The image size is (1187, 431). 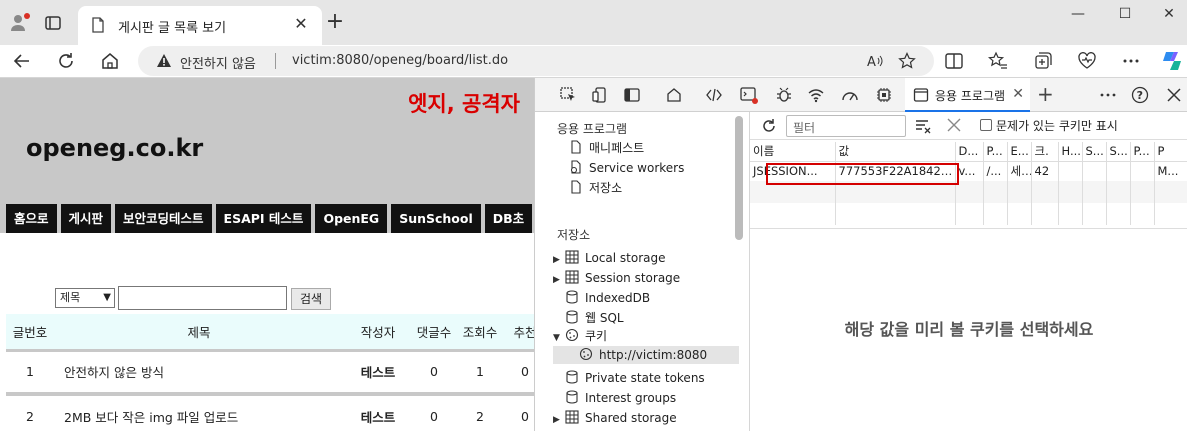 What do you see at coordinates (31, 218) in the screenshot?
I see `nav-home: 홈으로` at bounding box center [31, 218].